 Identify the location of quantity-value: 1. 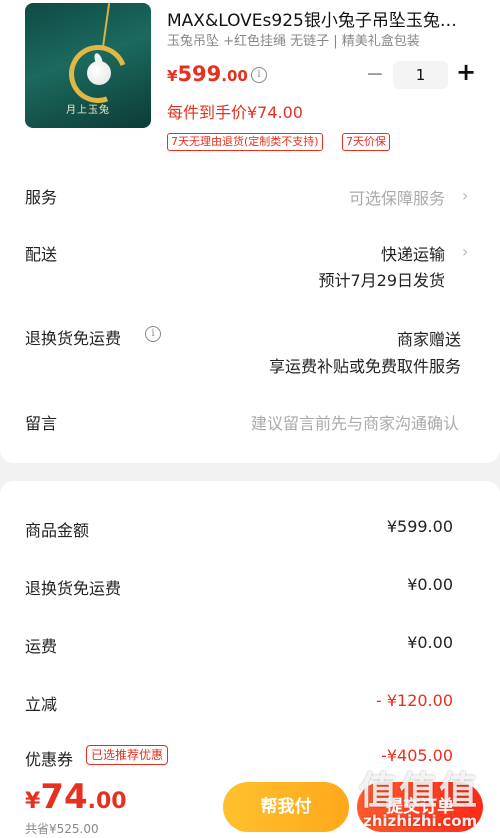
(420, 75).